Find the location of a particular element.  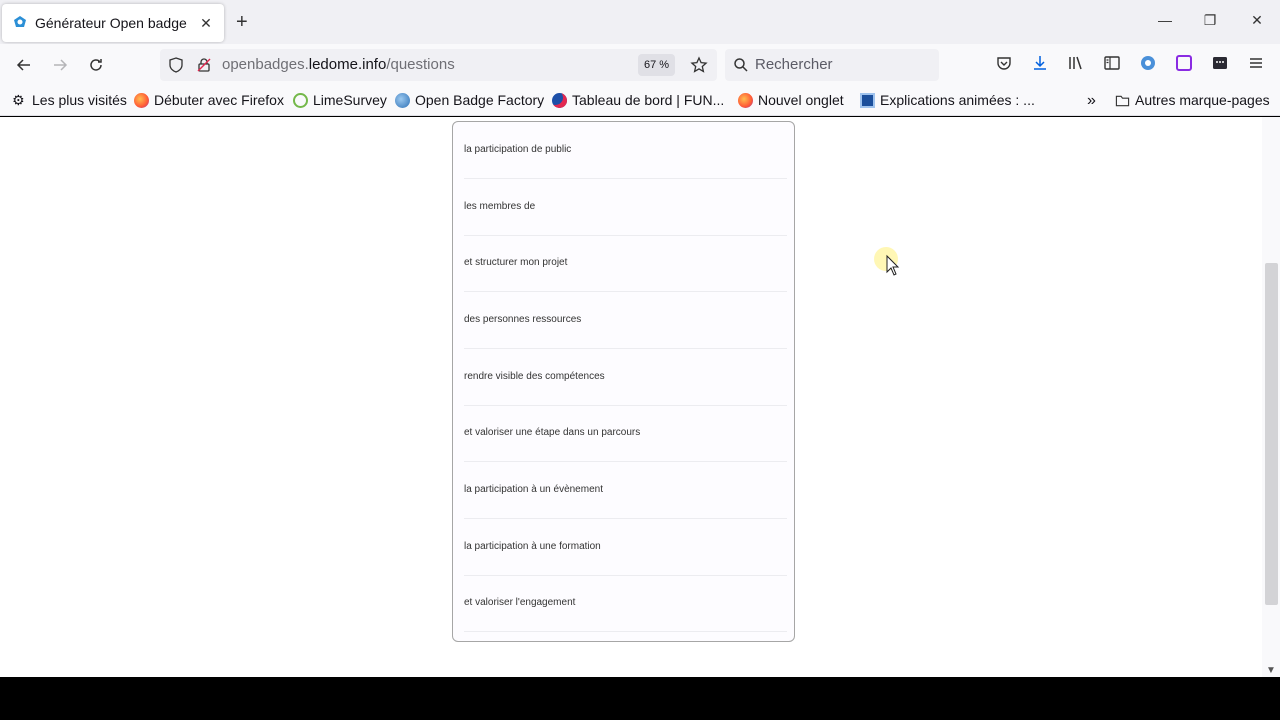

tab-title: Générateur Open badge is located at coordinates (111, 23).